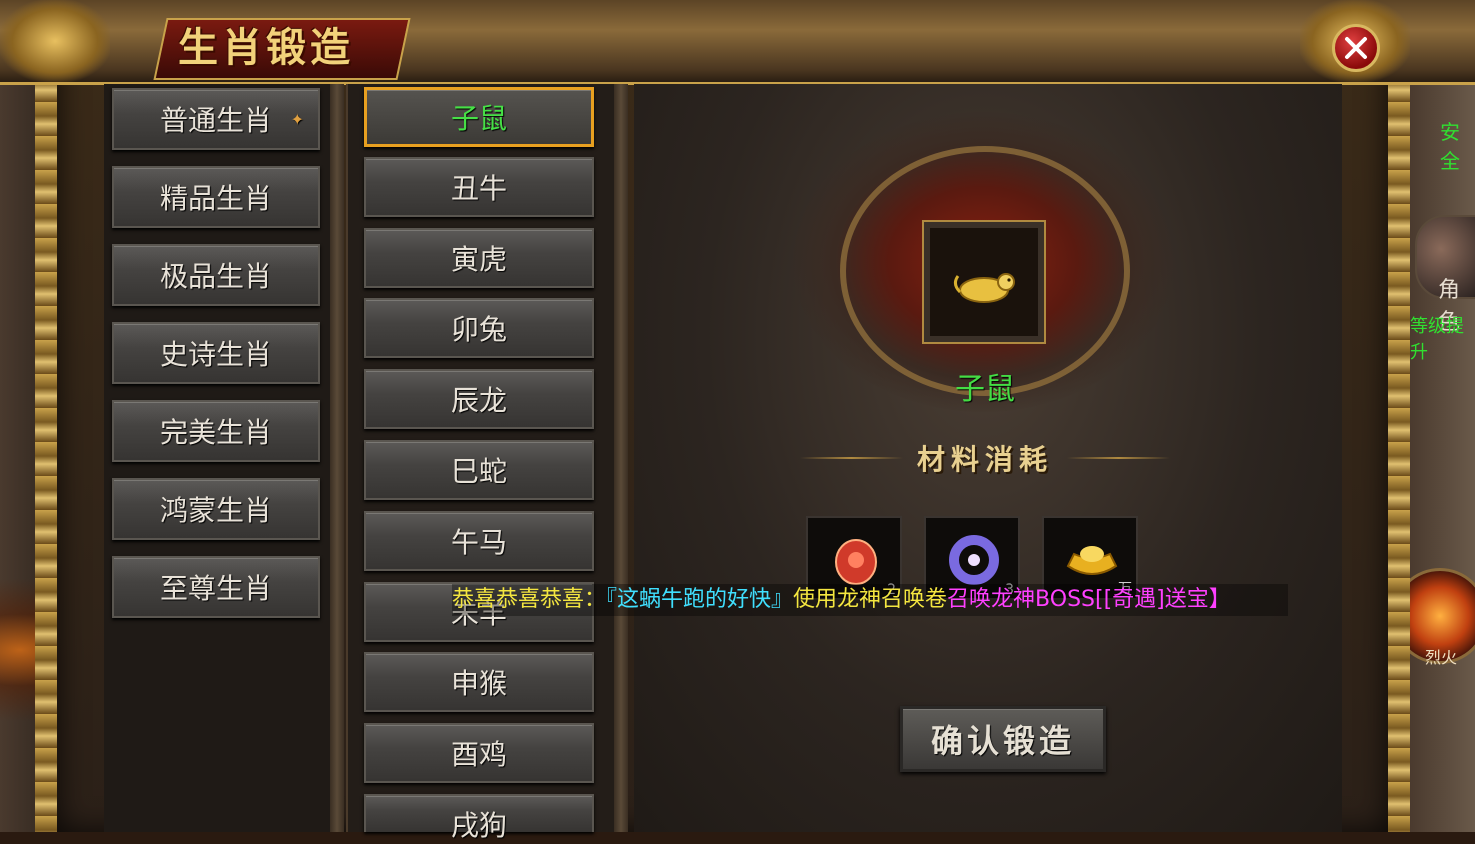 The image size is (1475, 844). I want to click on zodiac-label: 巳蛇, so click(478, 471).